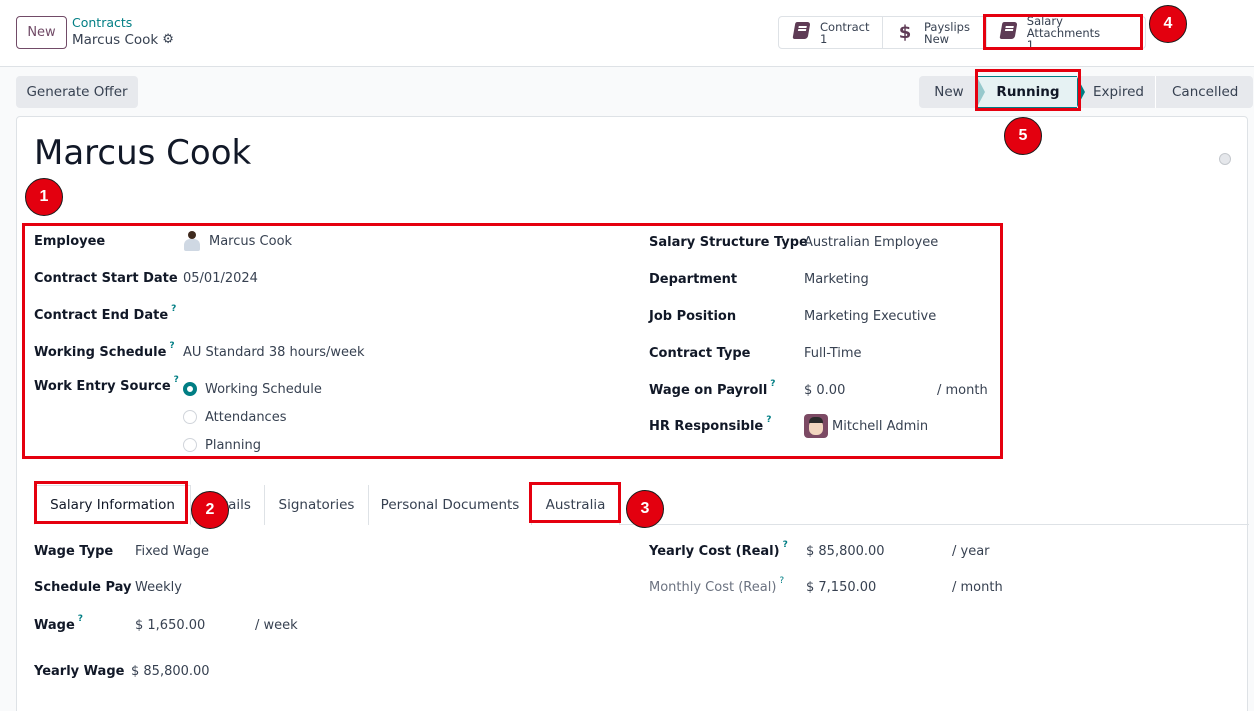 The image size is (1254, 711). I want to click on field-label: Yearly Cost (Real), so click(714, 551).